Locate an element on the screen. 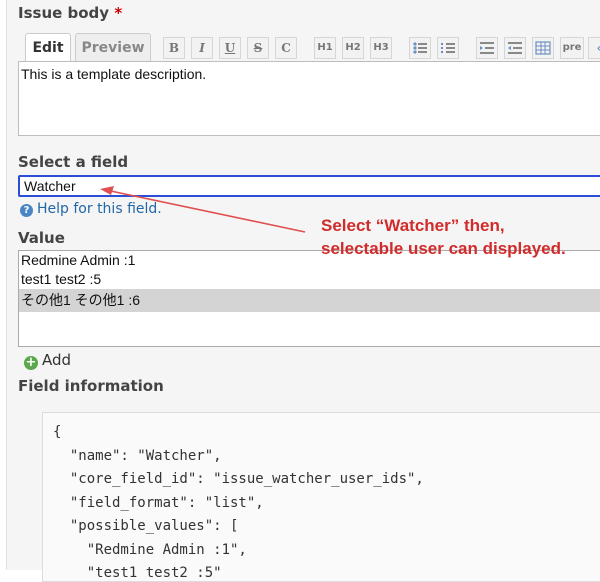 This screenshot has height=582, width=600. annotation-arrow is located at coordinates (203, 209).